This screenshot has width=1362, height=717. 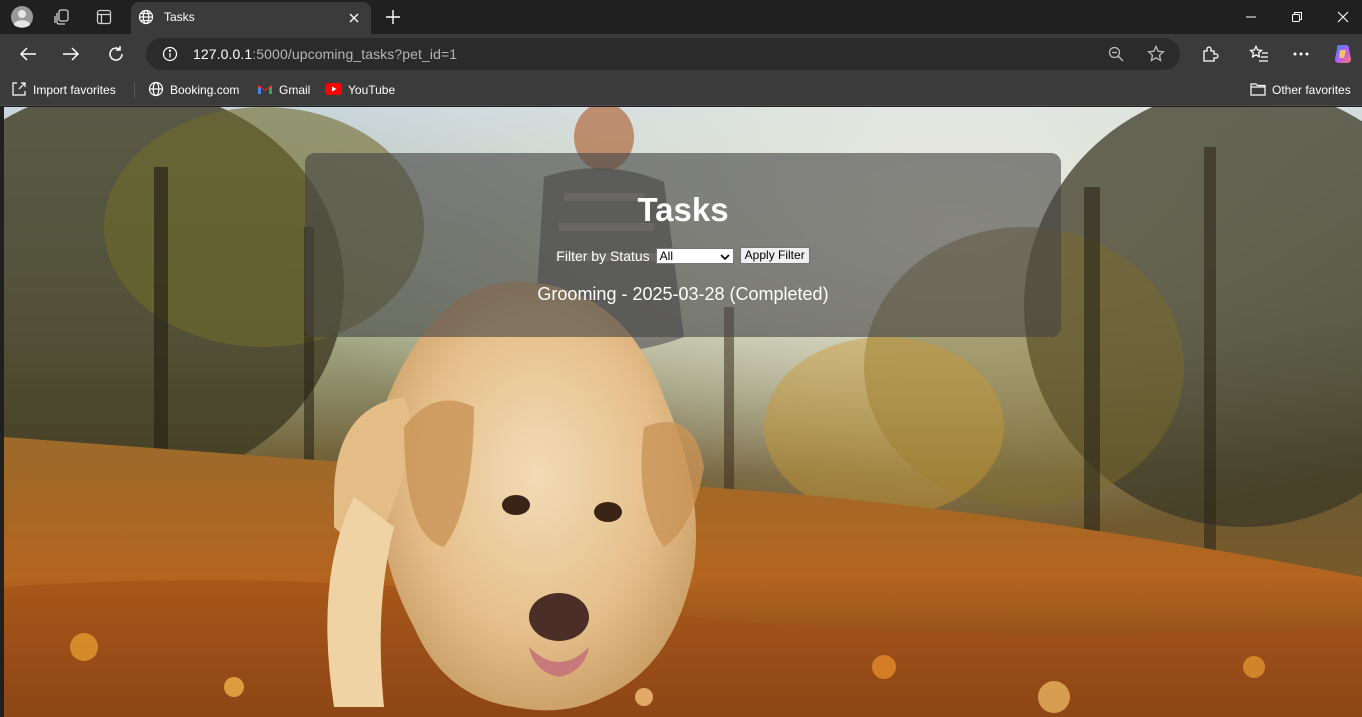 I want to click on back-arrow-icon, so click(x=28, y=54).